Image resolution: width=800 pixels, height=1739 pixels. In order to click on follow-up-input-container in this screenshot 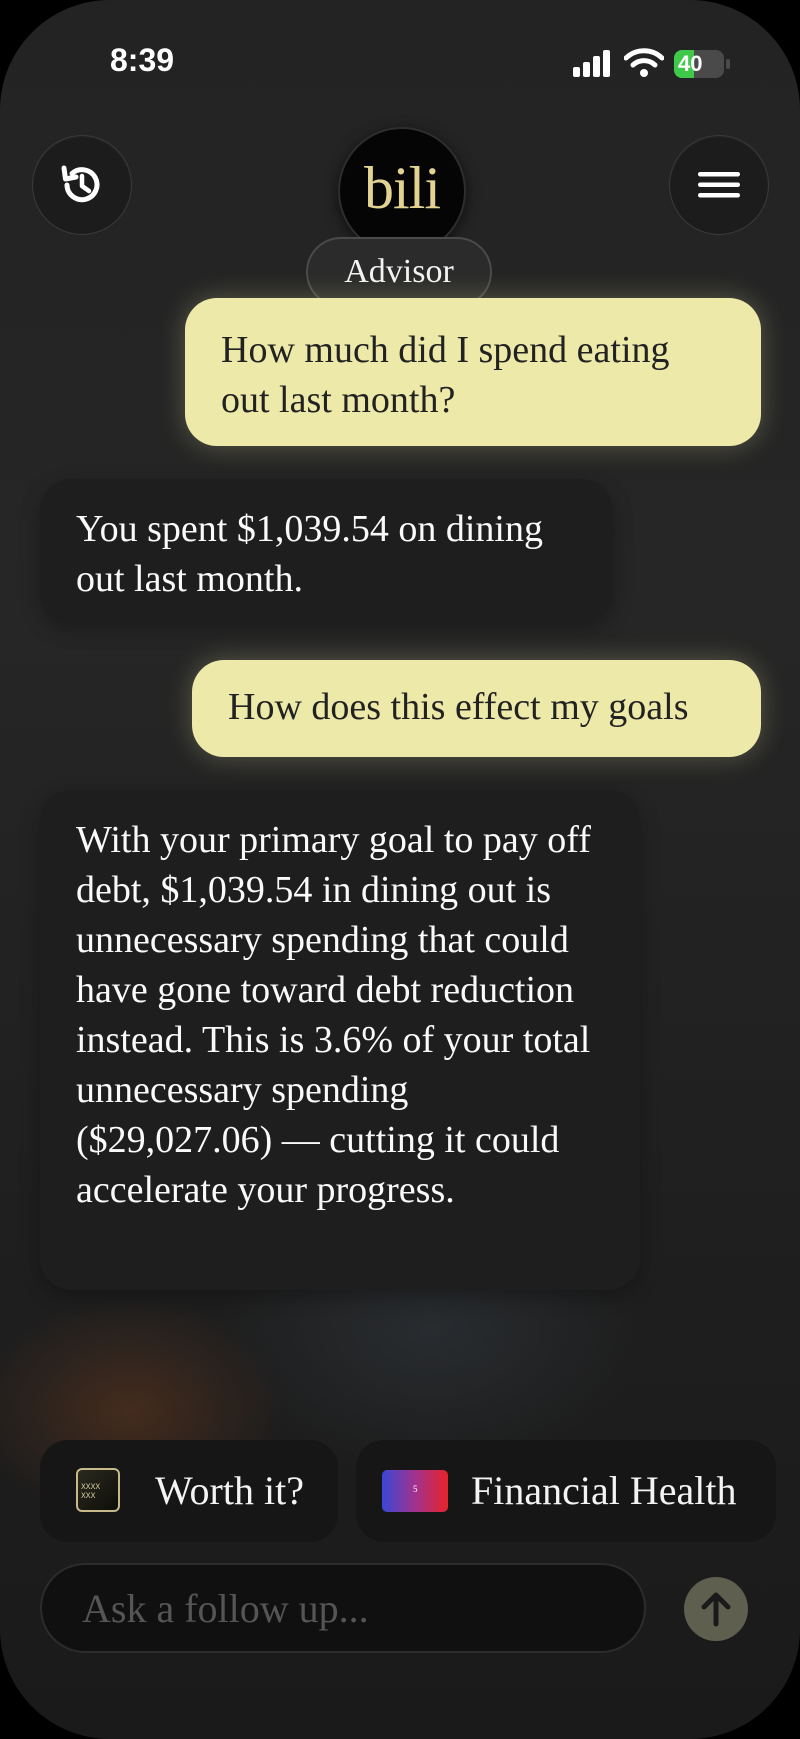, I will do `click(343, 1608)`.